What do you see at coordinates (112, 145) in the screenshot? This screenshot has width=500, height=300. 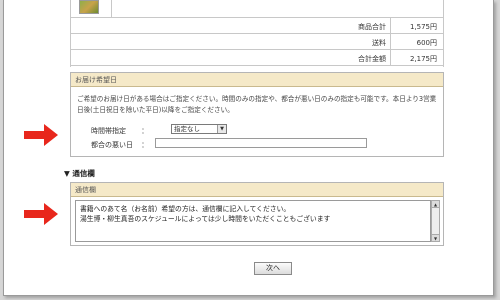 I see `bad-day-label: 都合の悪い日` at bounding box center [112, 145].